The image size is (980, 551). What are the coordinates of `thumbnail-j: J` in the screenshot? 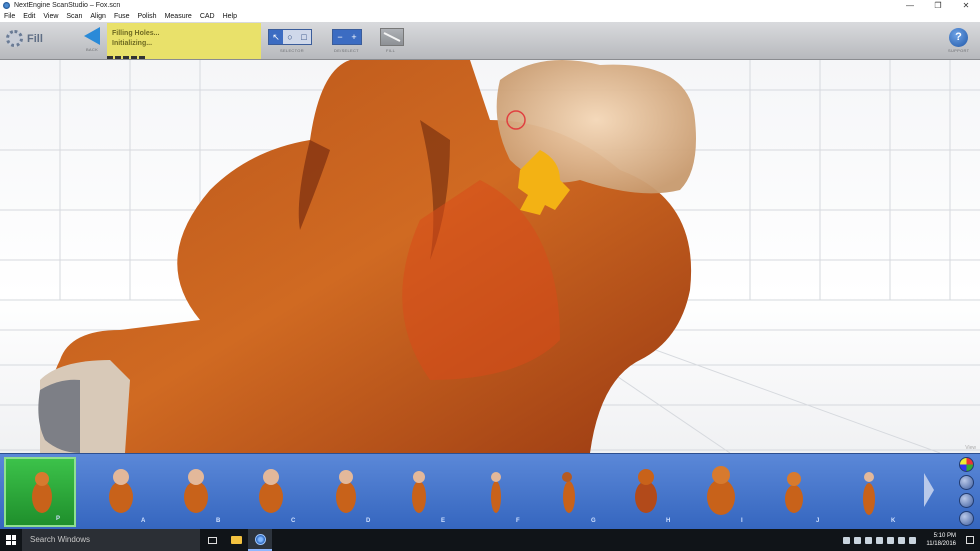 It's located at (796, 492).